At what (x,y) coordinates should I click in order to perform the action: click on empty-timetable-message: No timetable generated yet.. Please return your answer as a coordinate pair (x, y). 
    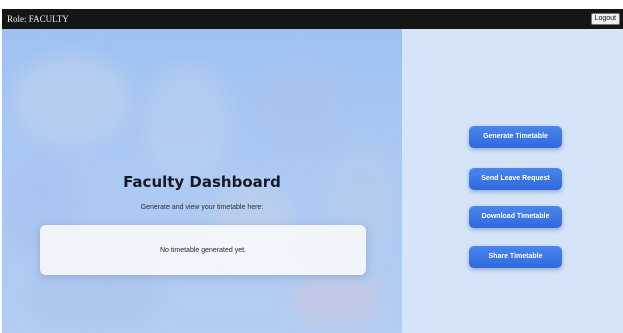
    Looking at the image, I should click on (203, 250).